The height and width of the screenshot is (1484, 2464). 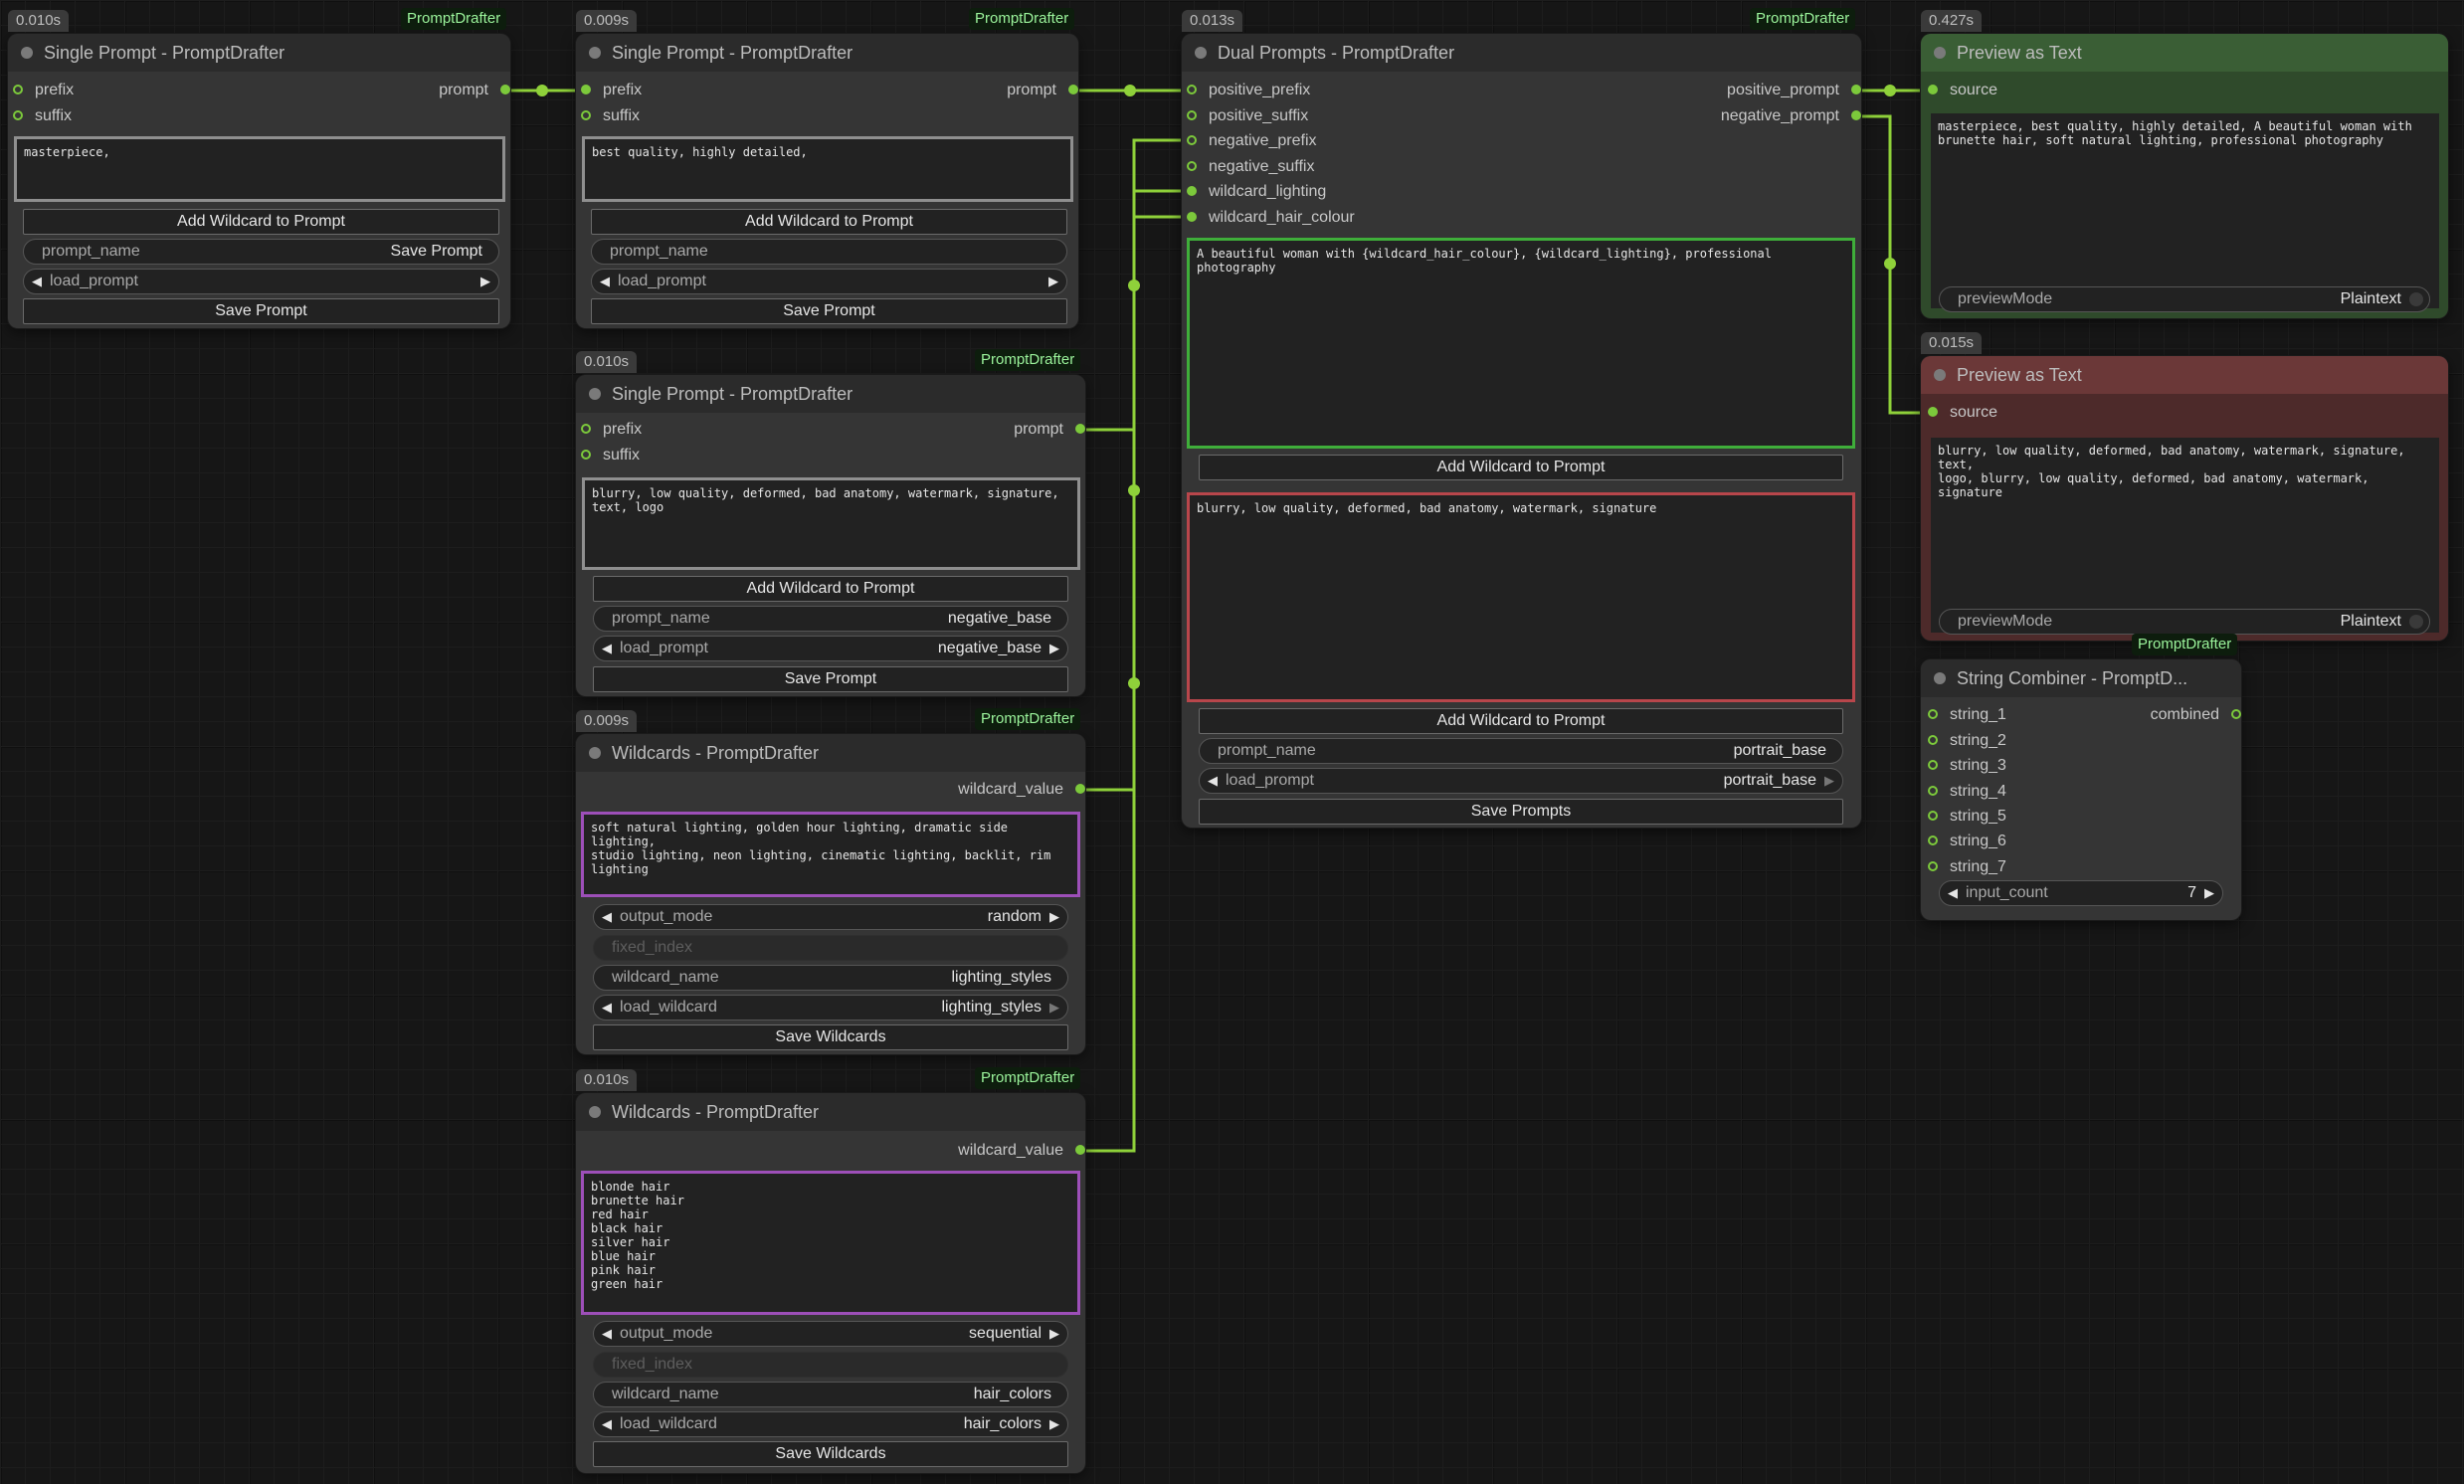 I want to click on prompt-name-widget: prompt_name, so click(x=829, y=252).